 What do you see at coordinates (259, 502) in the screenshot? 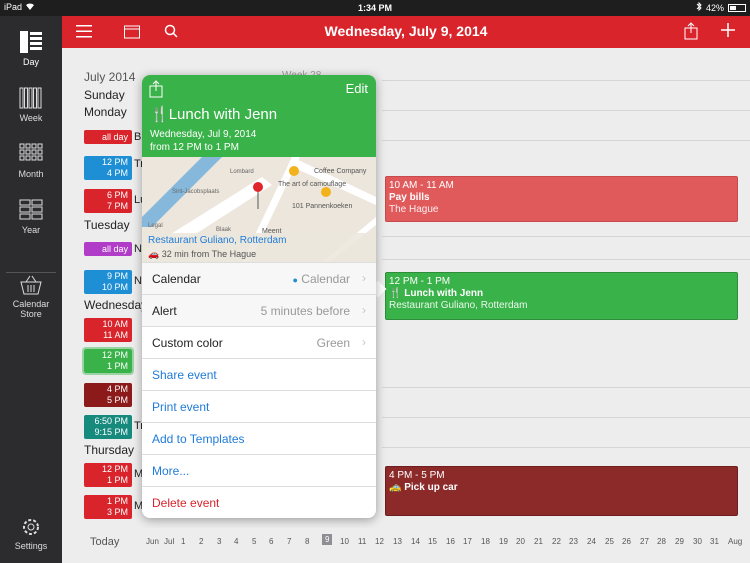
I see `delete-event-row: Delete event` at bounding box center [259, 502].